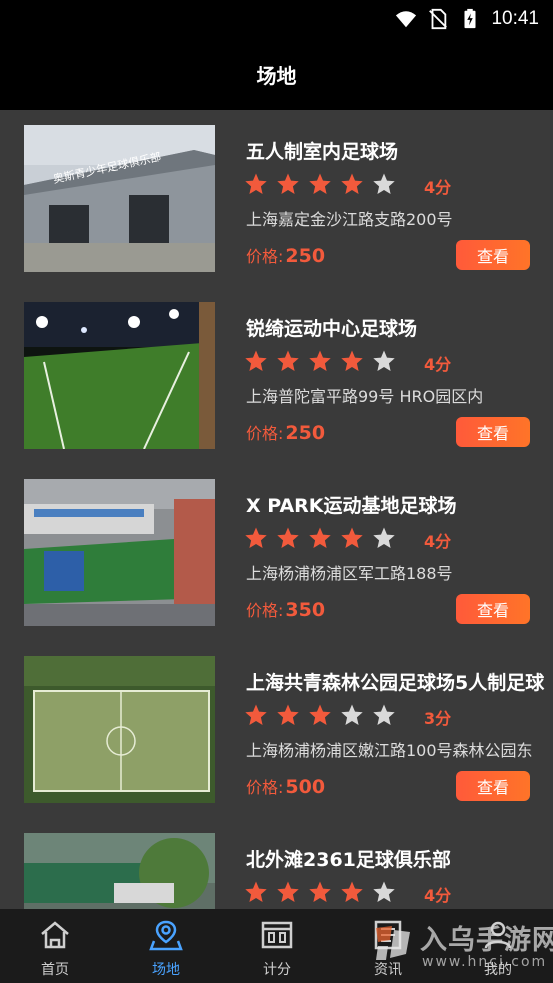 This screenshot has height=983, width=553. Describe the element at coordinates (515, 18) in the screenshot. I see `status-time: 10:41` at that location.